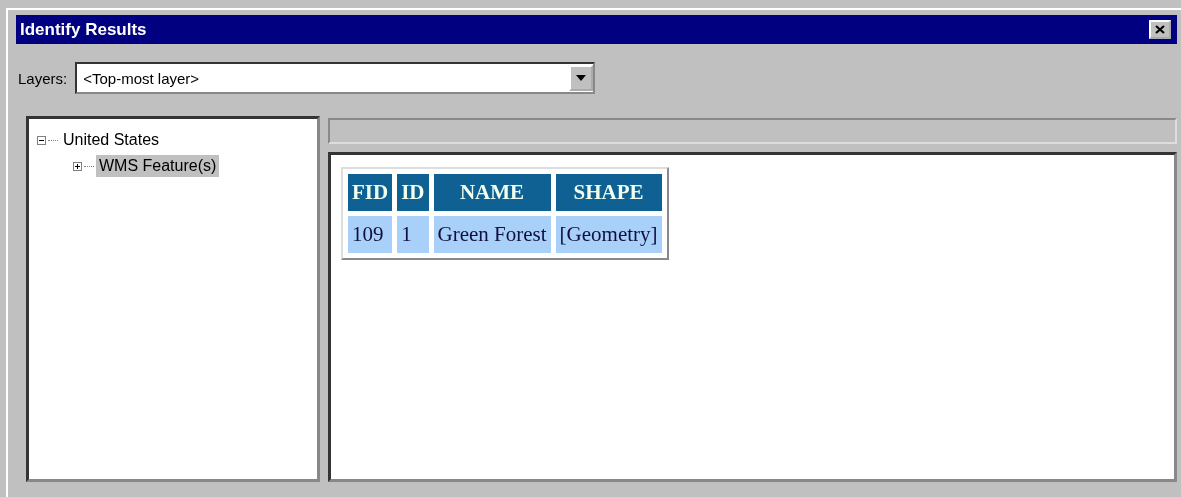 The width and height of the screenshot is (1181, 497). Describe the element at coordinates (111, 140) in the screenshot. I see `tree-item: United States` at that location.